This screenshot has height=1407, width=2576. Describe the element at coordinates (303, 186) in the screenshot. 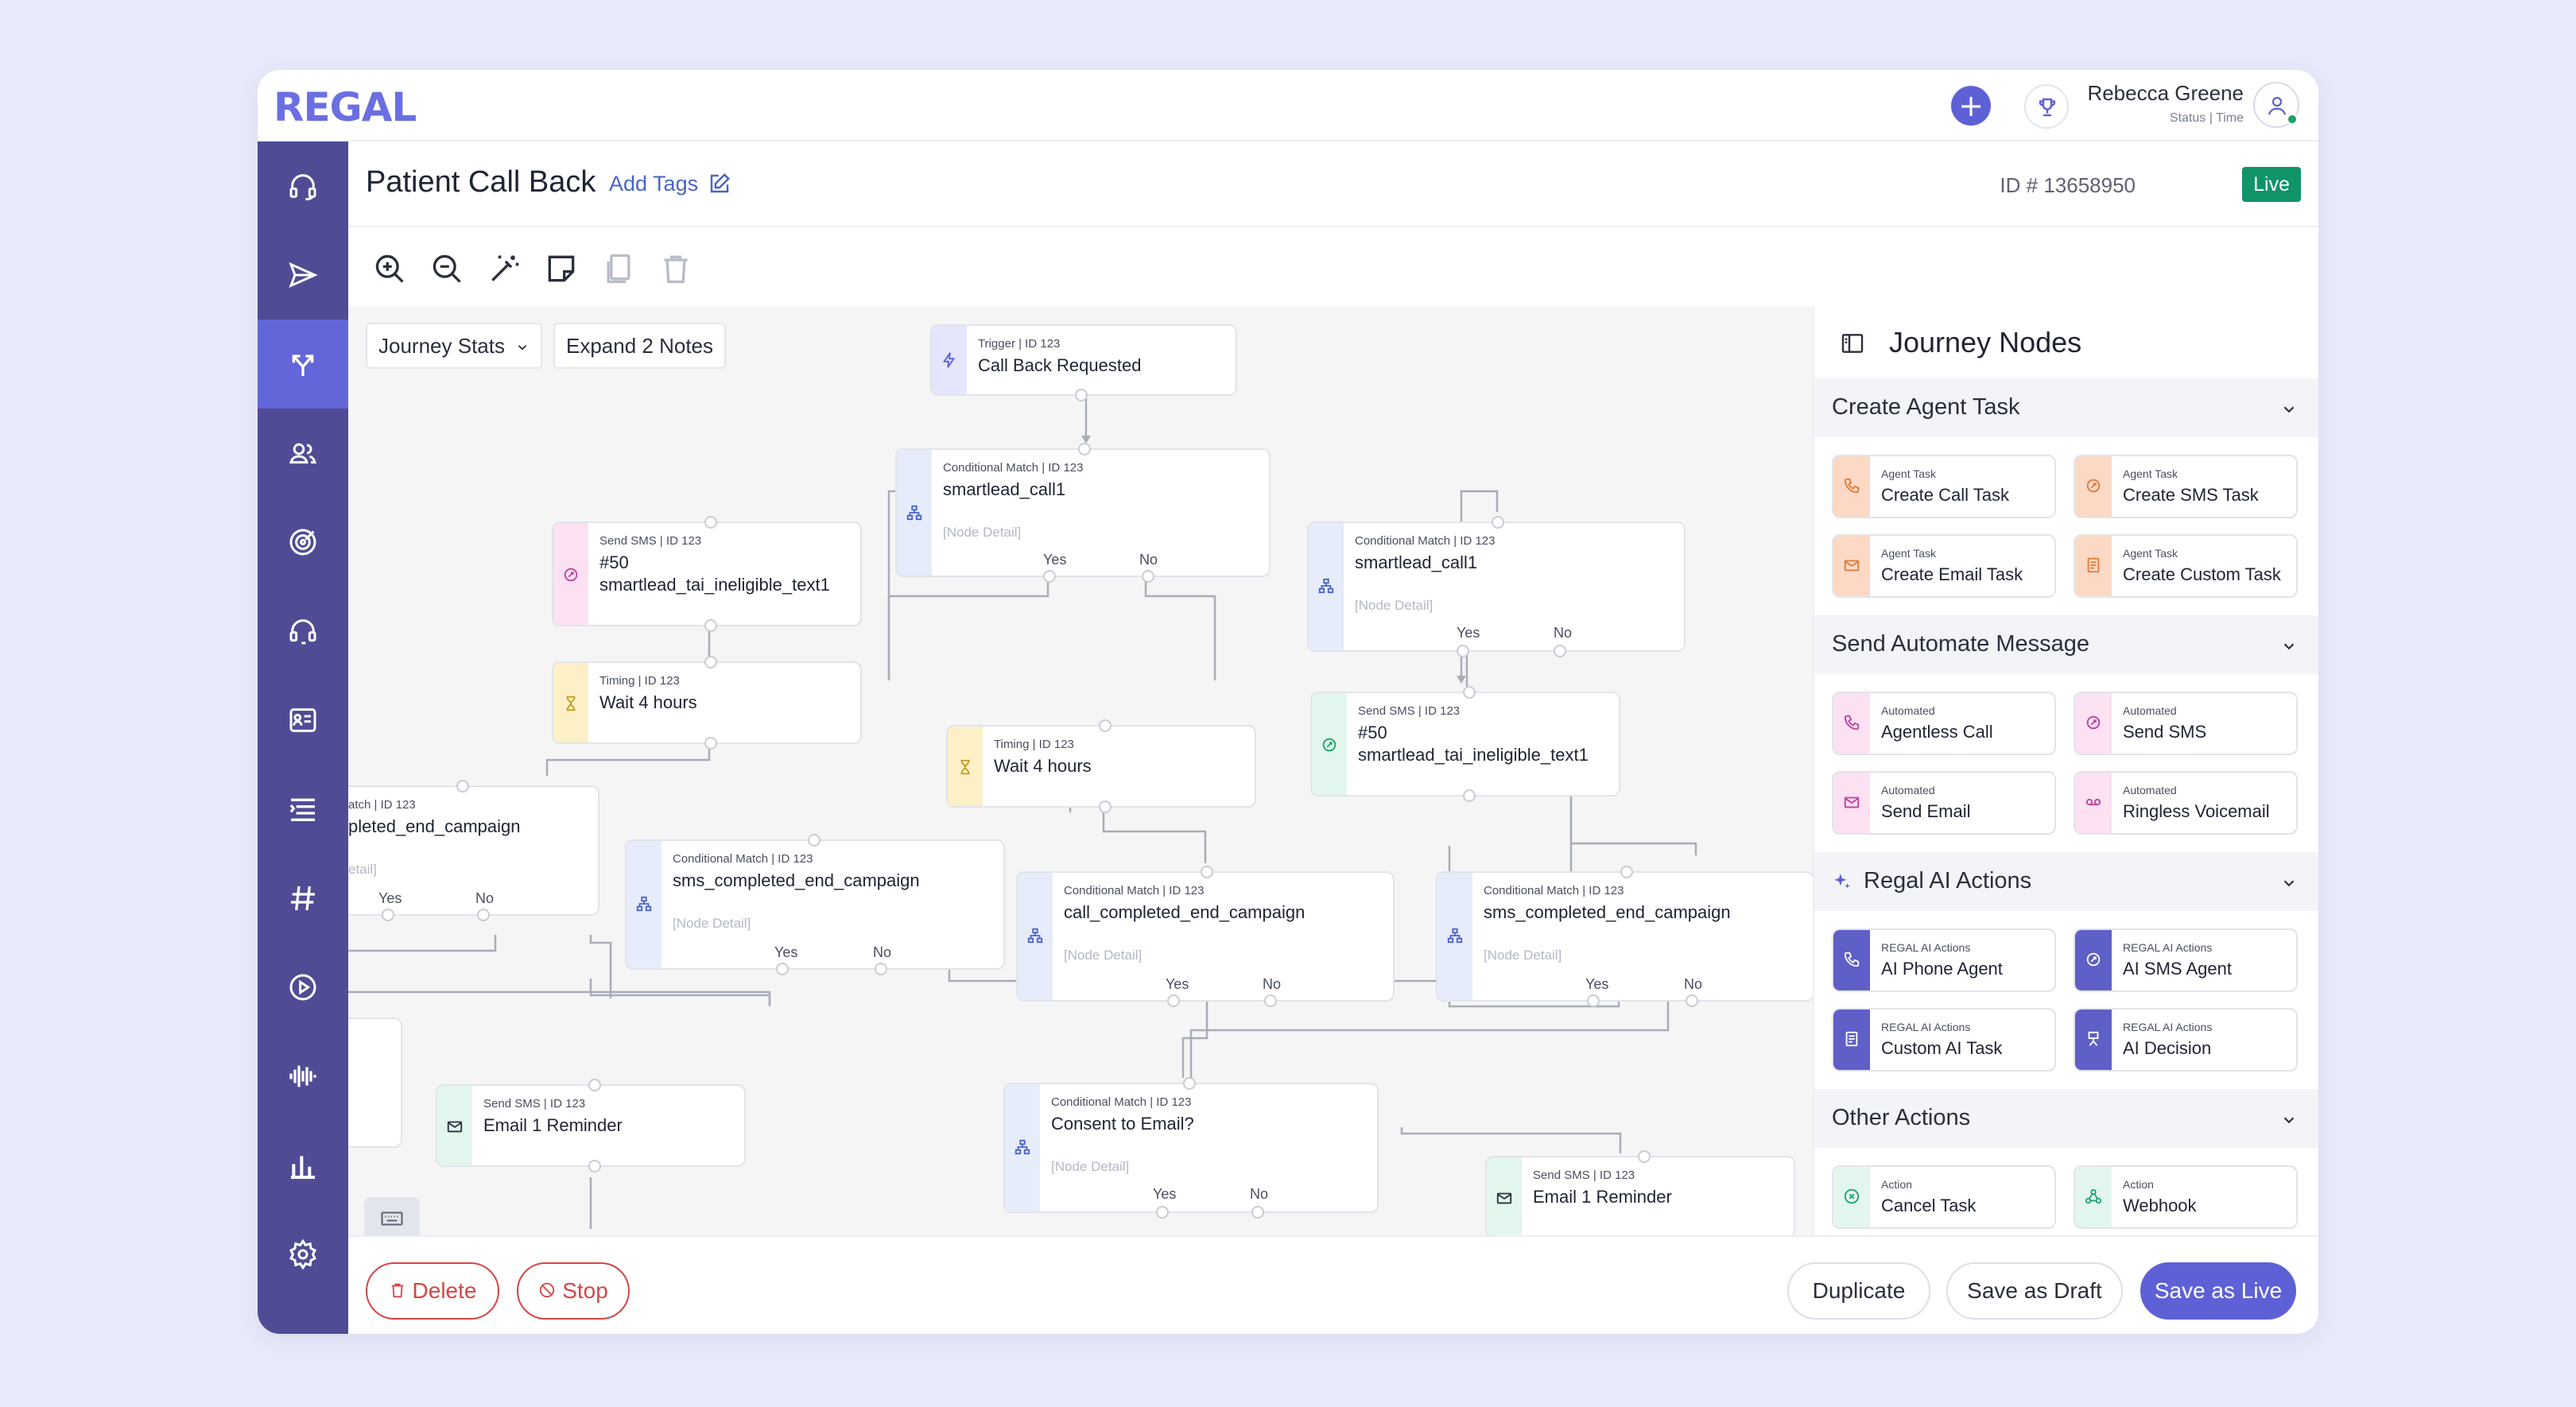

I see `sidebar-item-headset` at that location.